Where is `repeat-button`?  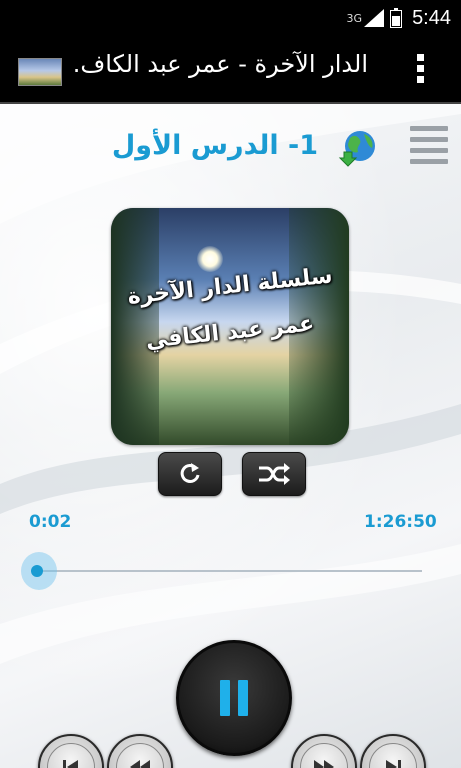 repeat-button is located at coordinates (190, 474).